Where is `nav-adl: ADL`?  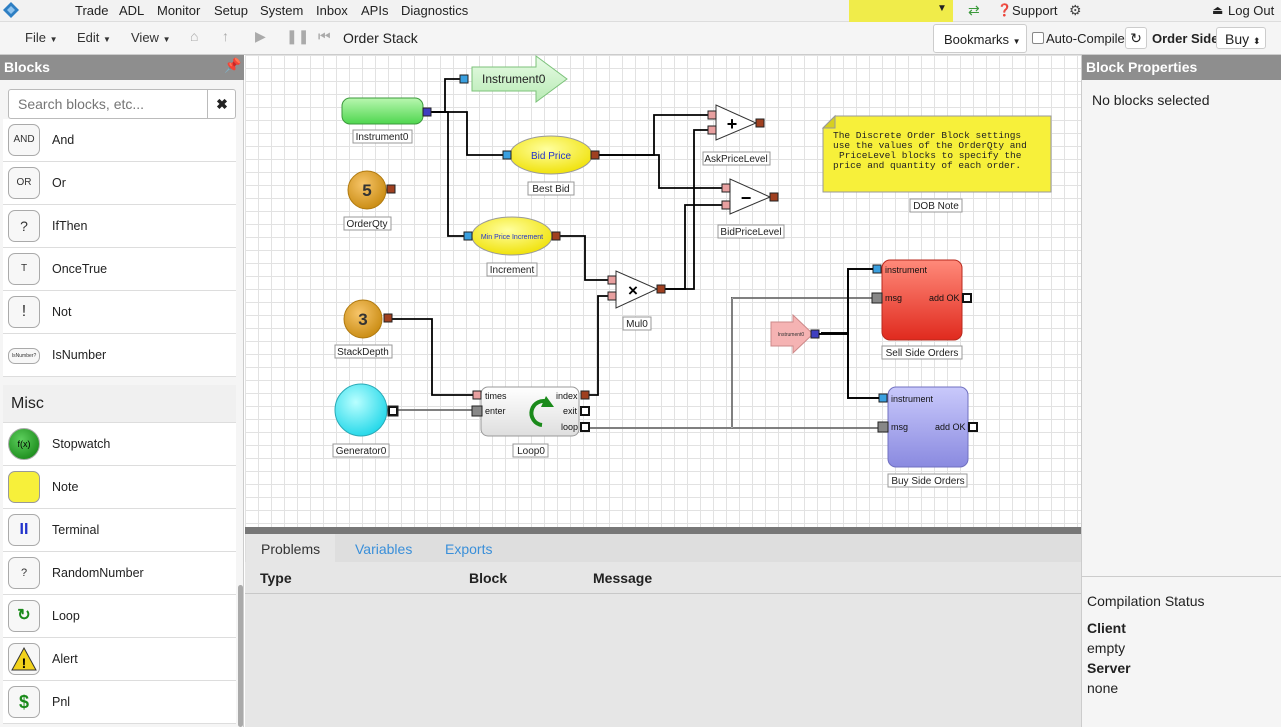 nav-adl: ADL is located at coordinates (131, 10).